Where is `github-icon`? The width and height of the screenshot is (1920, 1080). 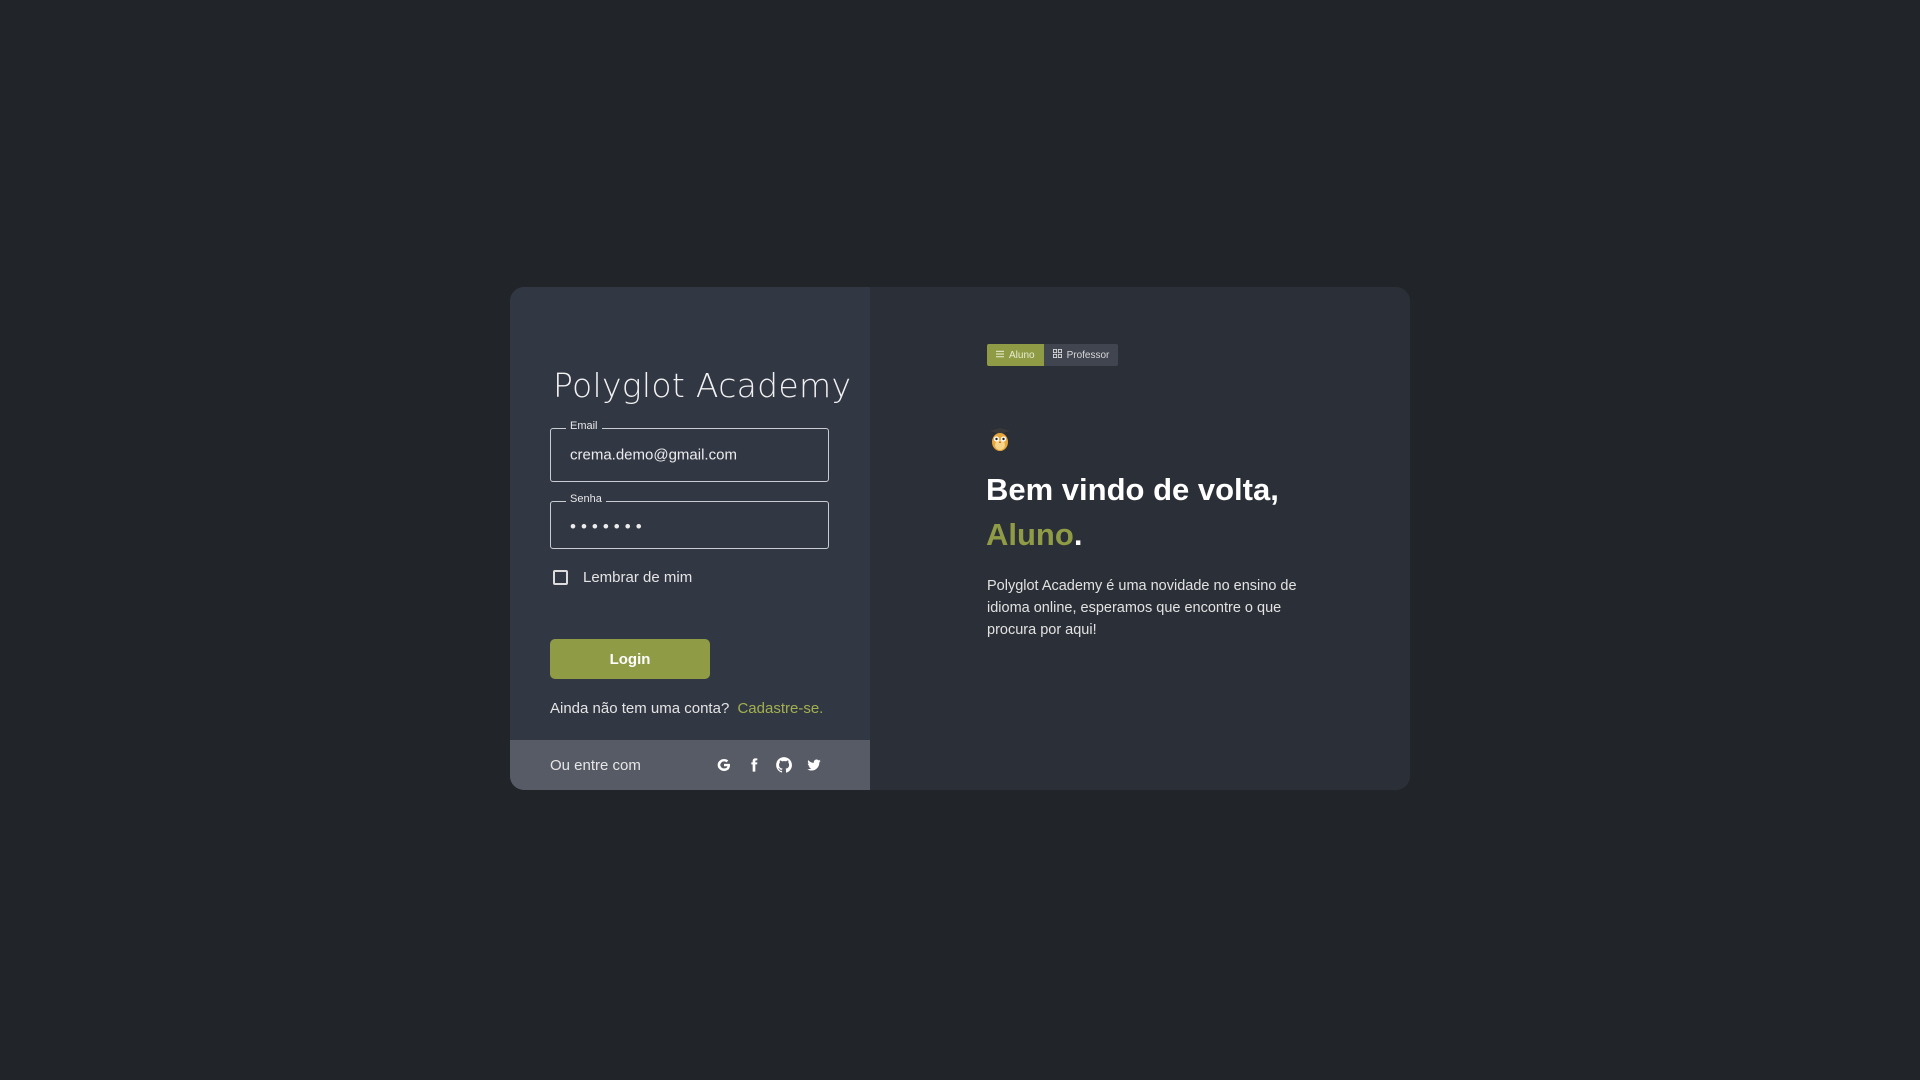
github-icon is located at coordinates (784, 765).